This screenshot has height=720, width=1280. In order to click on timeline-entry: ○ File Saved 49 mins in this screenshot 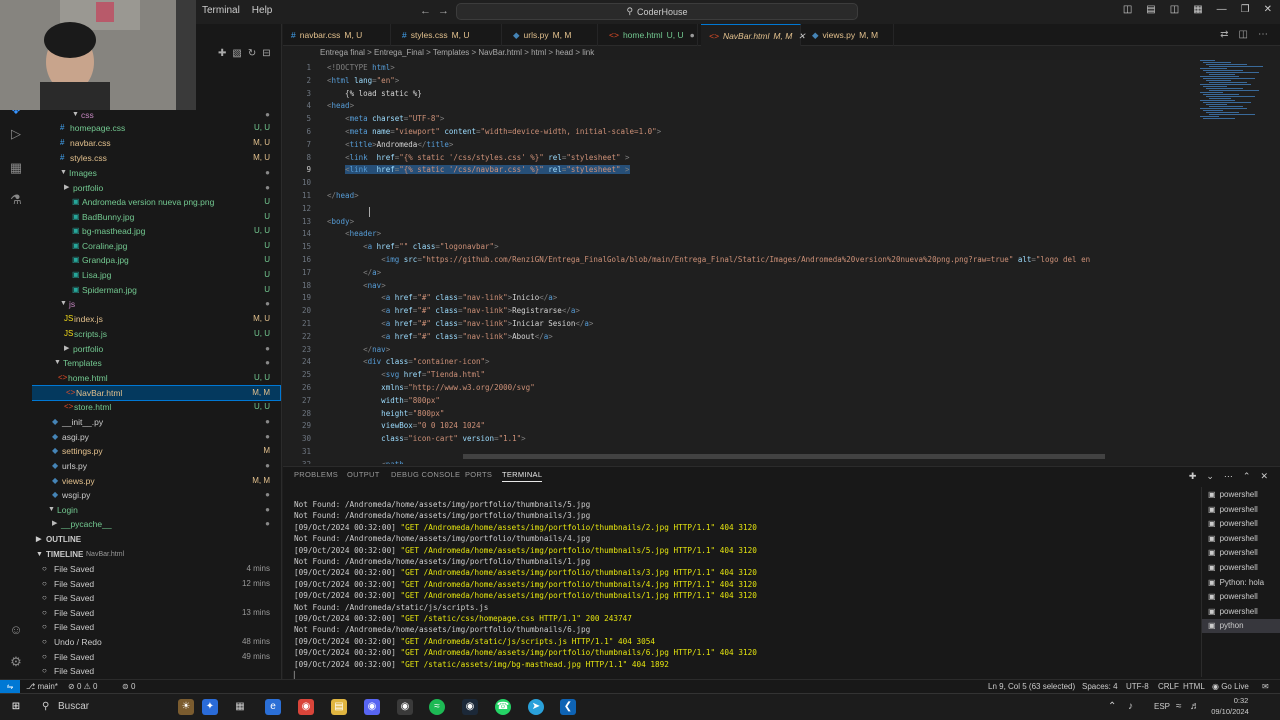, I will do `click(156, 657)`.